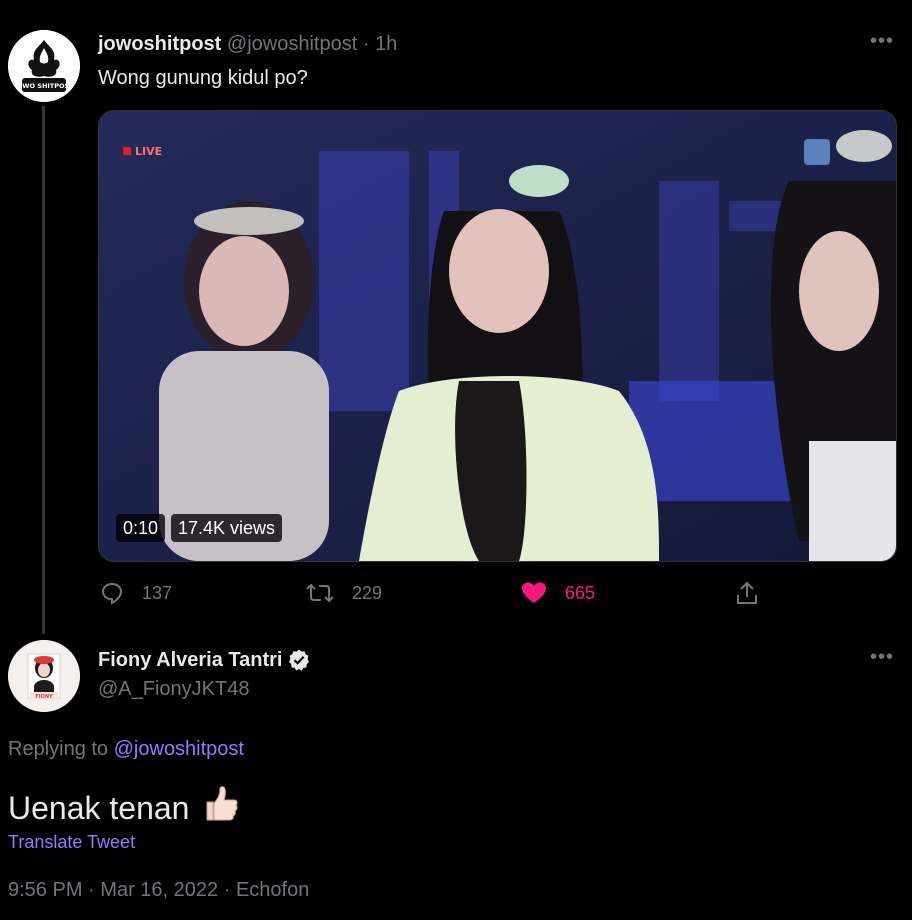 This screenshot has height=920, width=912. What do you see at coordinates (43, 86) in the screenshot?
I see `avatar-logo-text: JOWO SHITPOST` at bounding box center [43, 86].